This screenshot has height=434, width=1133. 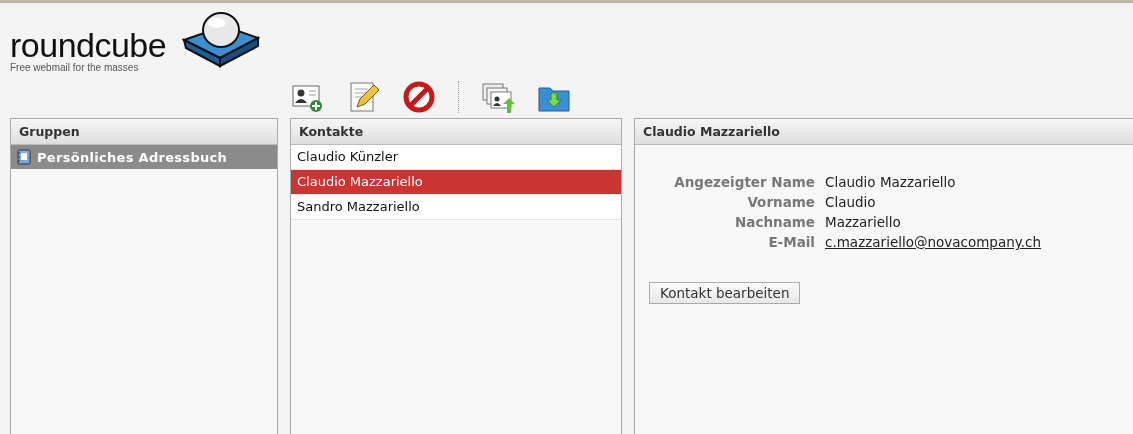 What do you see at coordinates (774, 222) in the screenshot?
I see `field-label: Nachname` at bounding box center [774, 222].